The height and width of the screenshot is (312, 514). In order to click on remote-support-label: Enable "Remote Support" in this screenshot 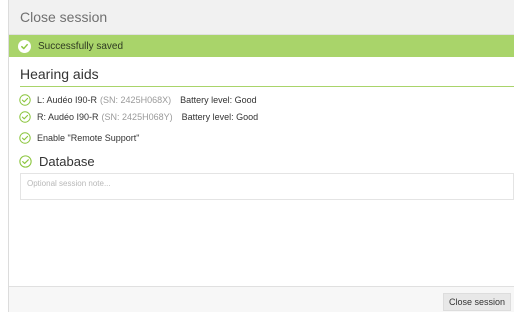, I will do `click(88, 138)`.